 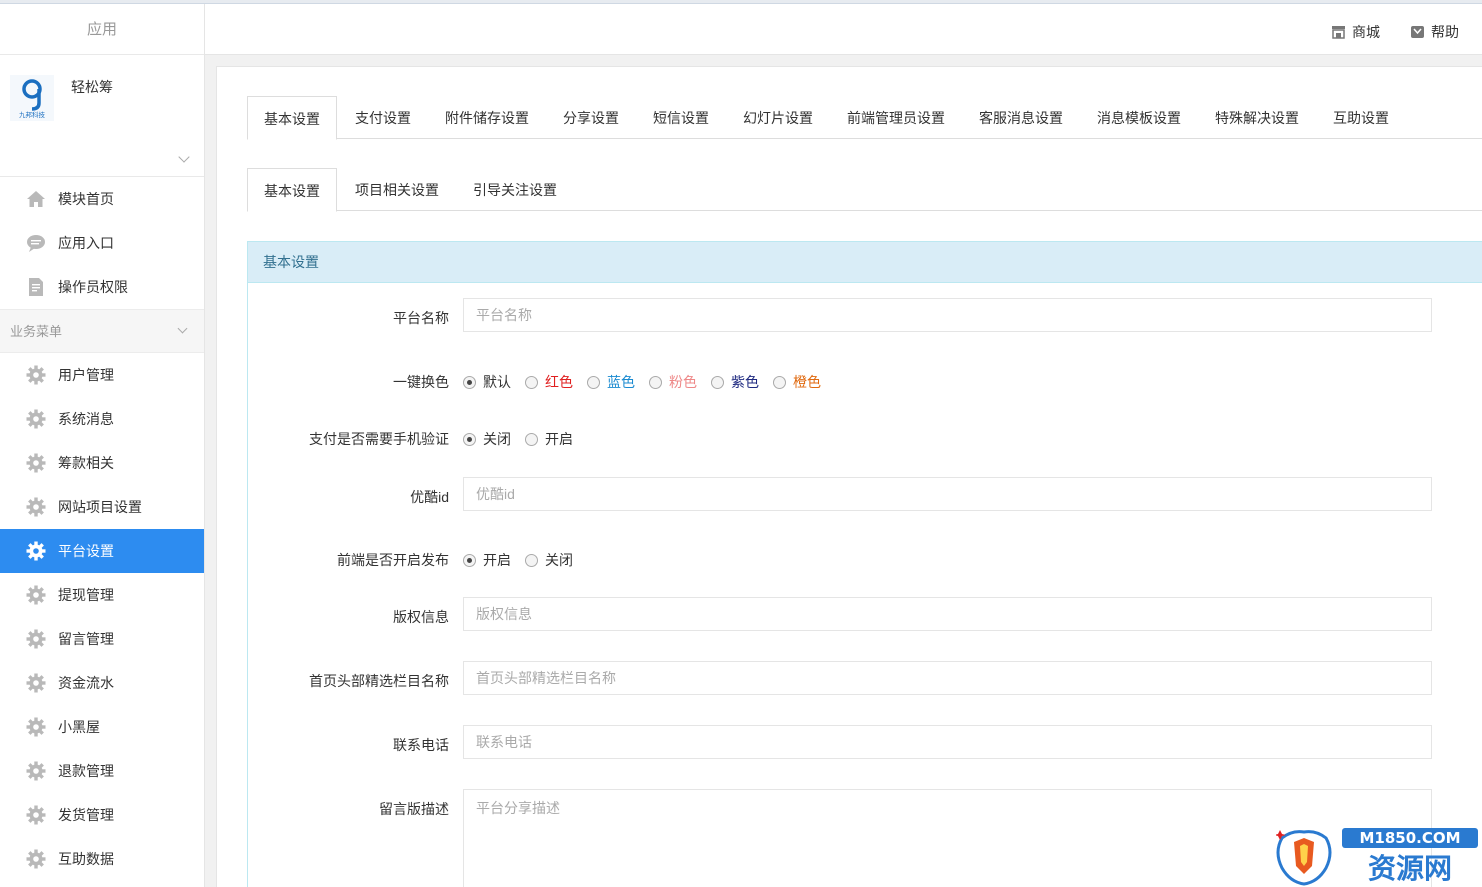 What do you see at coordinates (1417, 32) in the screenshot?
I see `help-icon` at bounding box center [1417, 32].